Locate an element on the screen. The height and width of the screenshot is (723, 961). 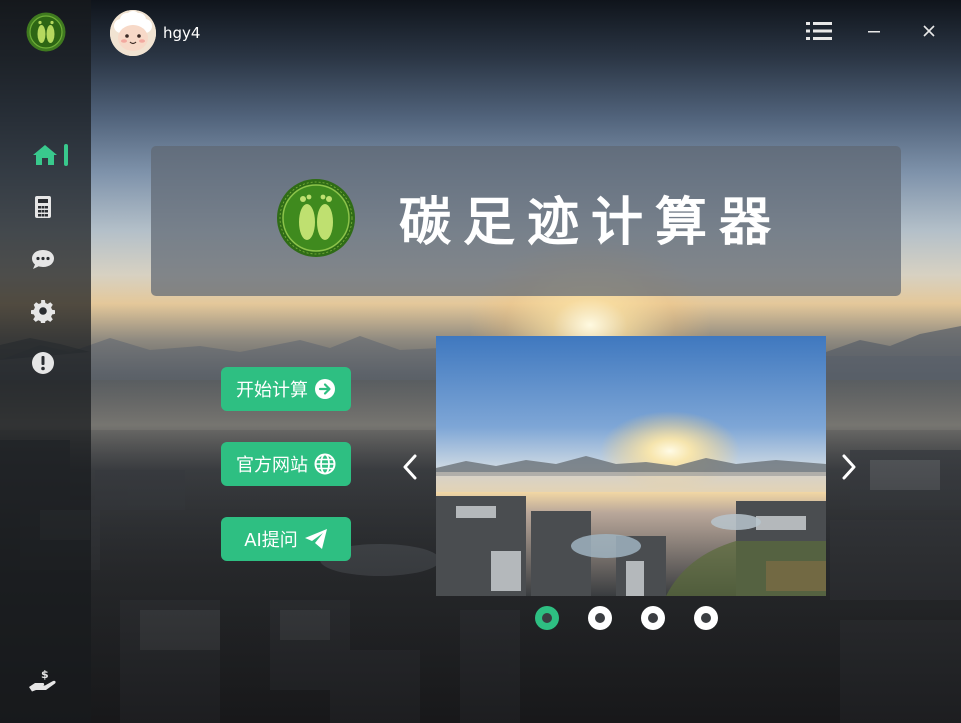
menu-button is located at coordinates (819, 31).